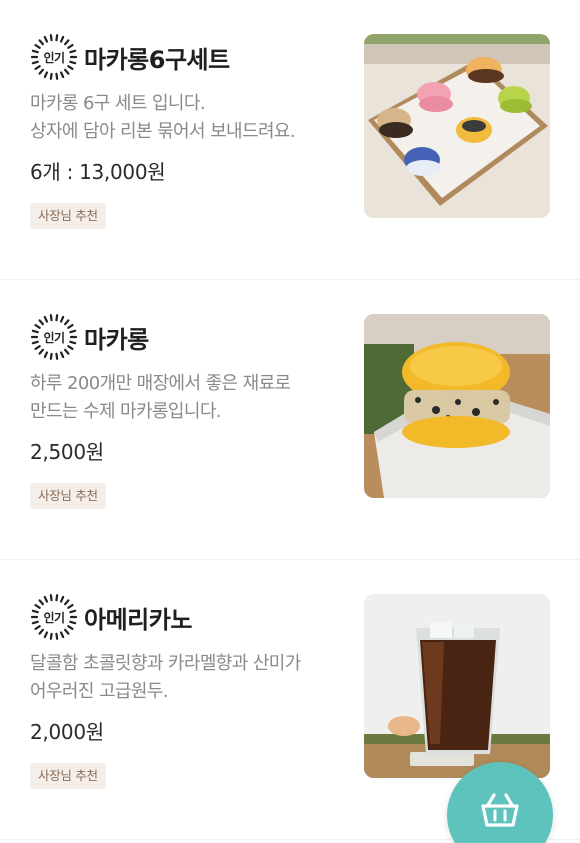 The image size is (580, 843). I want to click on item-description-line: 하루 200개만 매장에서 좋은 재료로, so click(160, 383).